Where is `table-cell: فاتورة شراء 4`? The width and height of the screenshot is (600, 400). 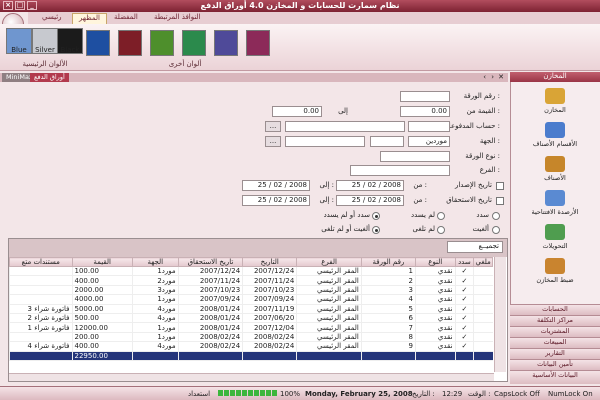 table-cell: فاتورة شراء 4 is located at coordinates (40, 346).